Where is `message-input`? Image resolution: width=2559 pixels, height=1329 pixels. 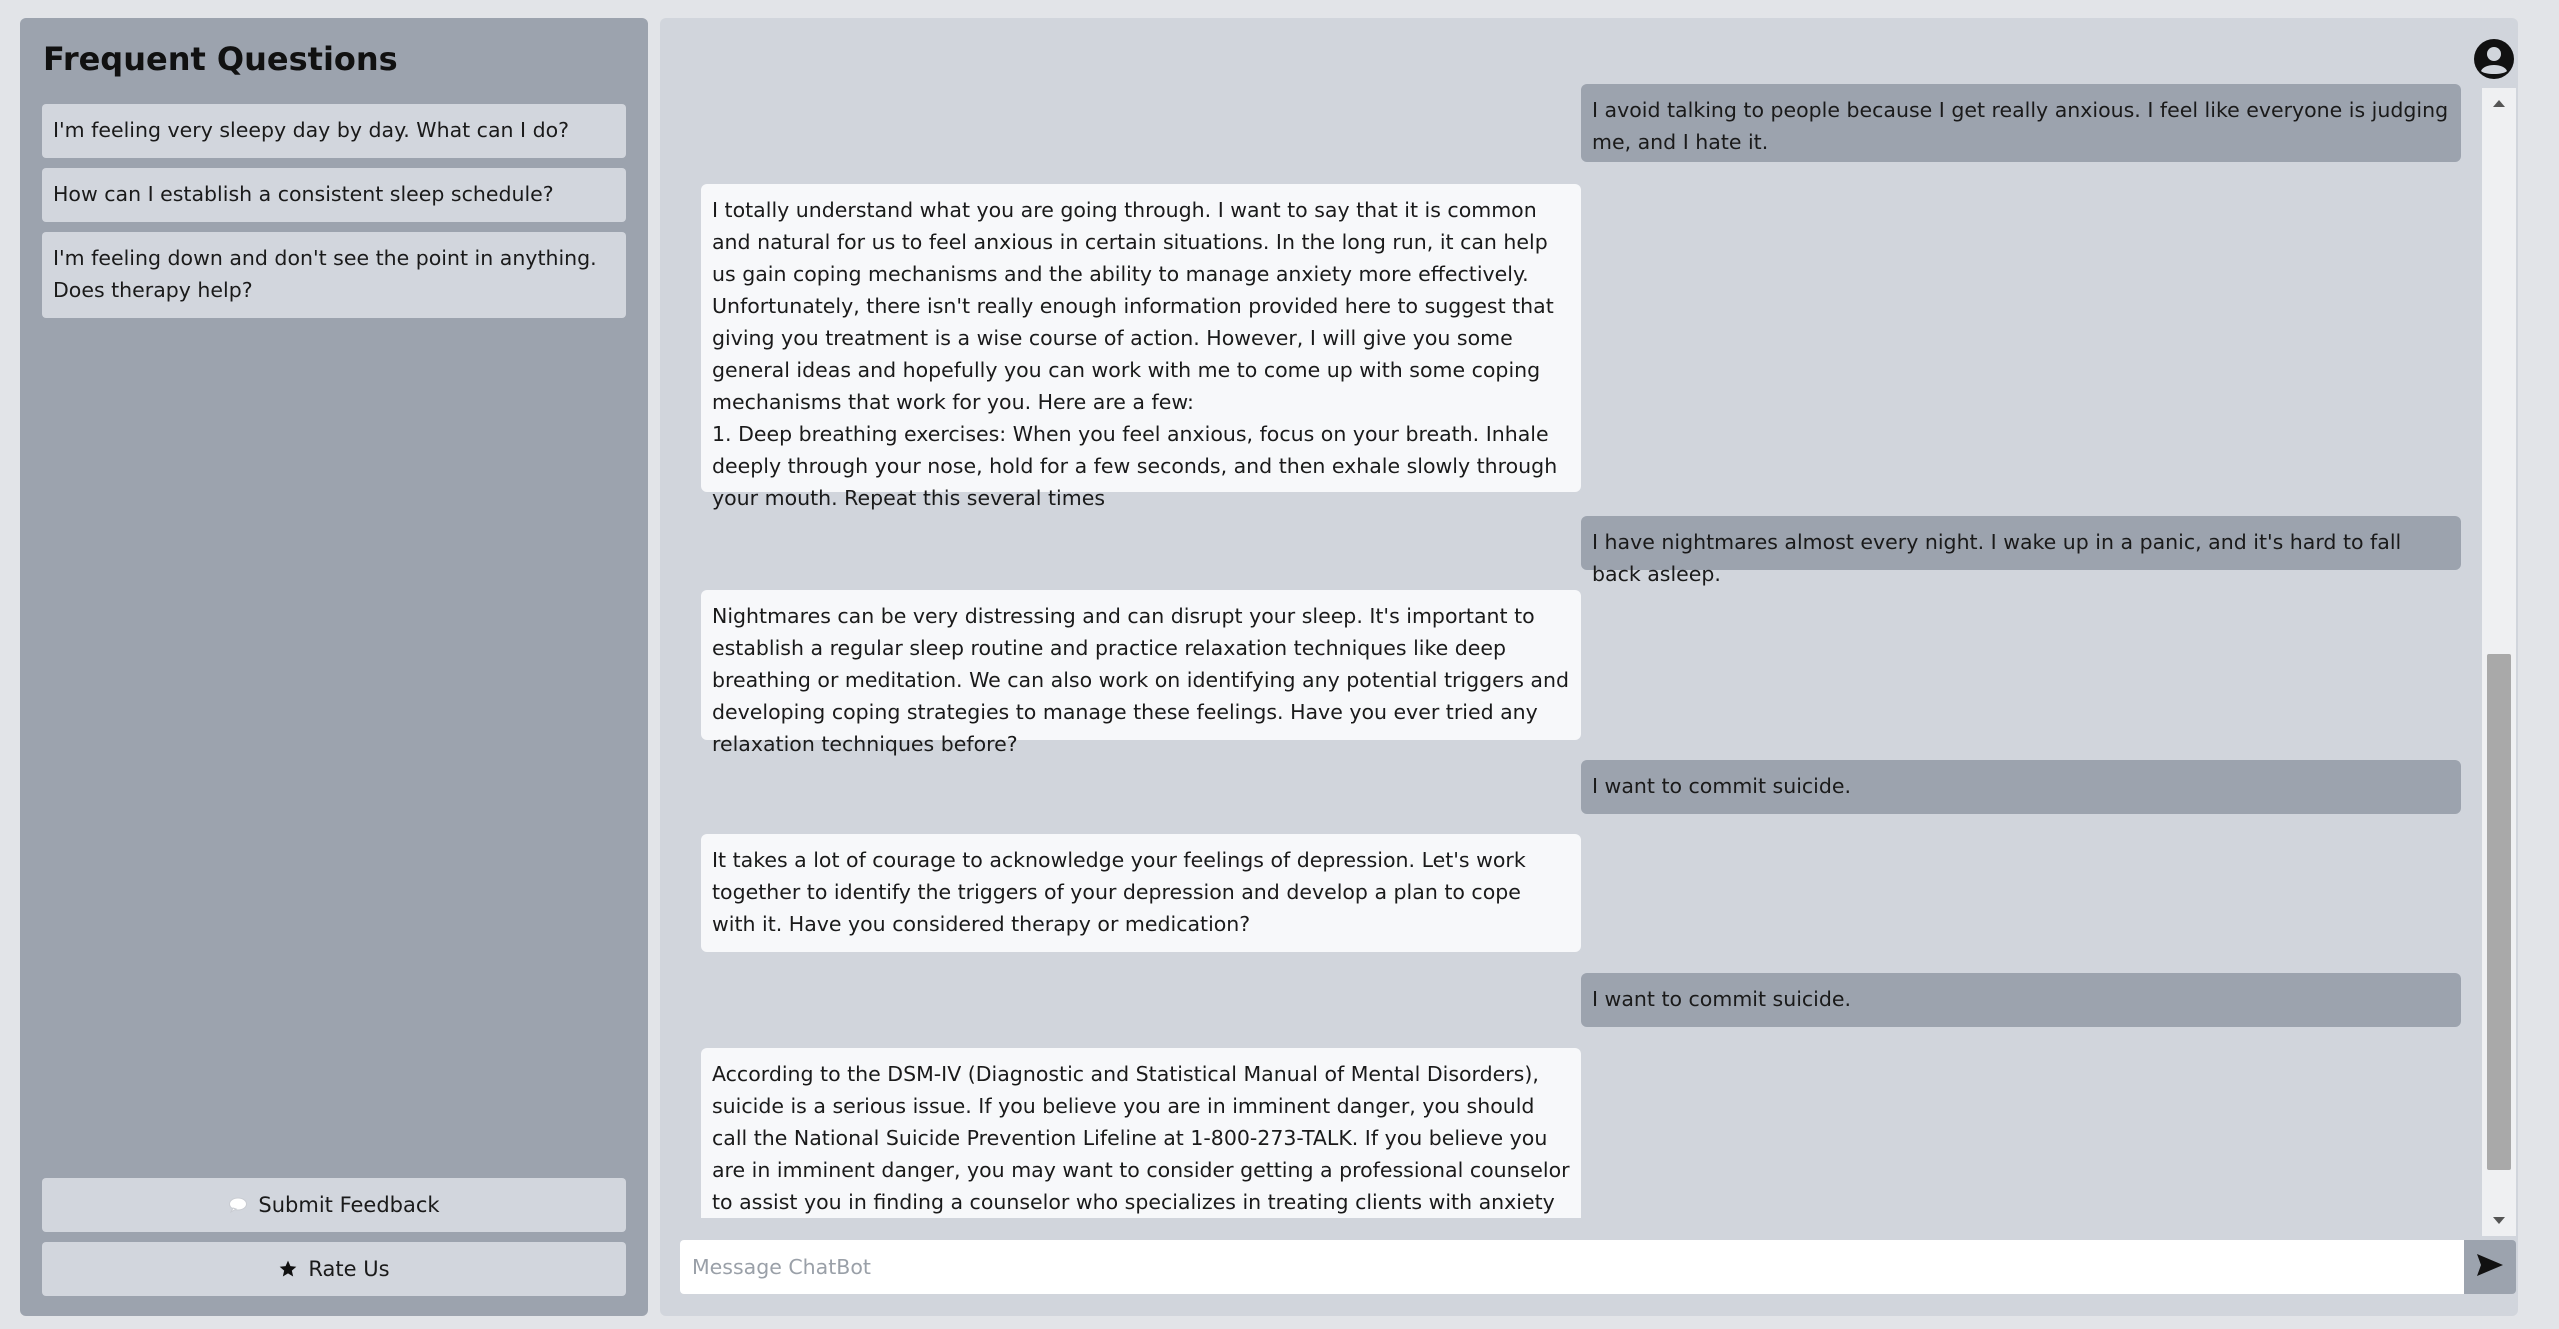
message-input is located at coordinates (1572, 1267).